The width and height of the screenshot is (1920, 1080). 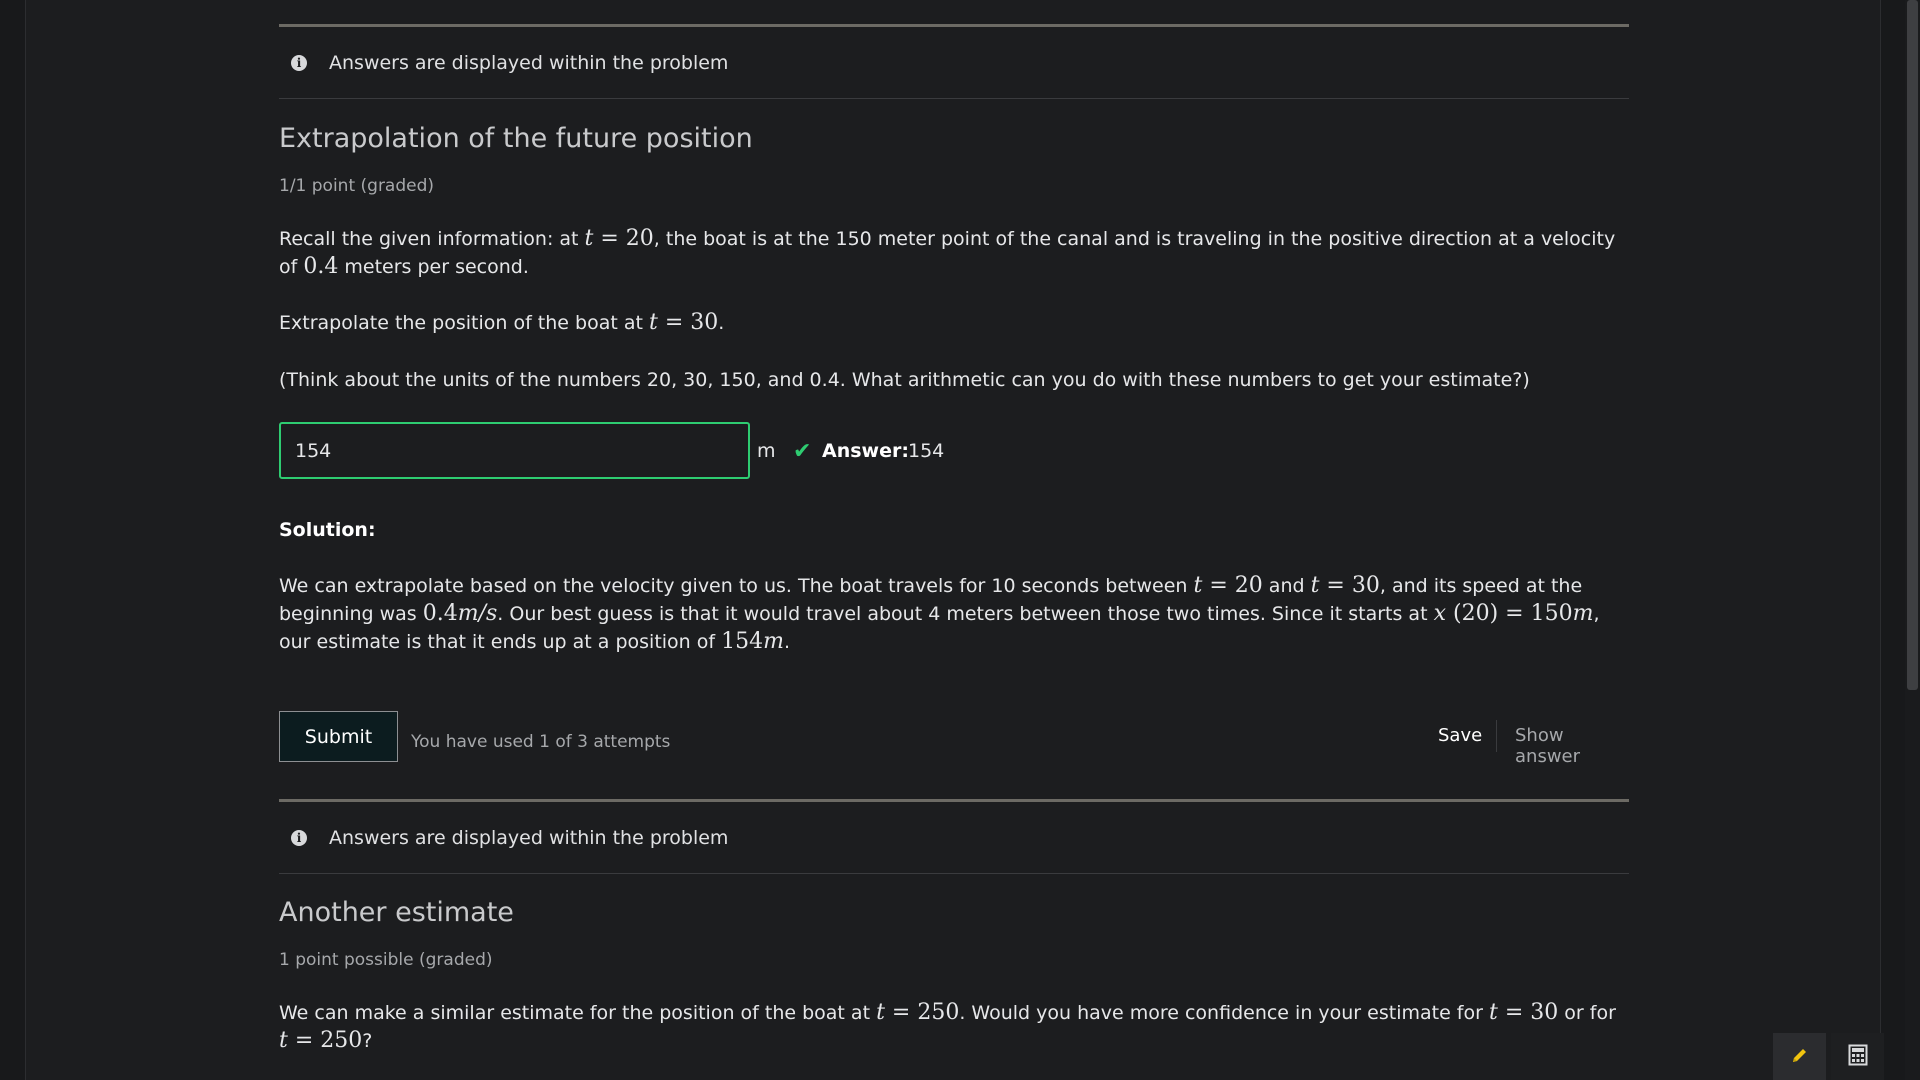 I want to click on math: m/s, so click(x=477, y=613).